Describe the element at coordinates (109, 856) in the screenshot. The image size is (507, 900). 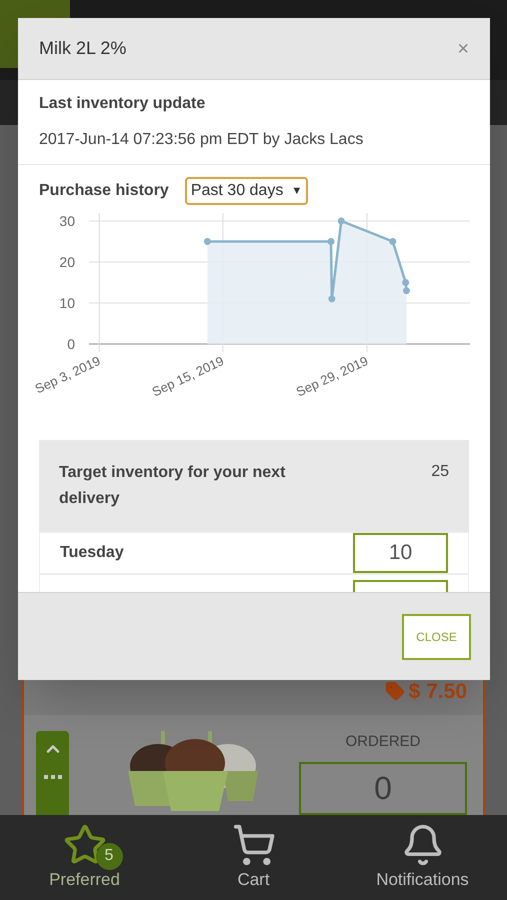
I see `count-badge: 5` at that location.